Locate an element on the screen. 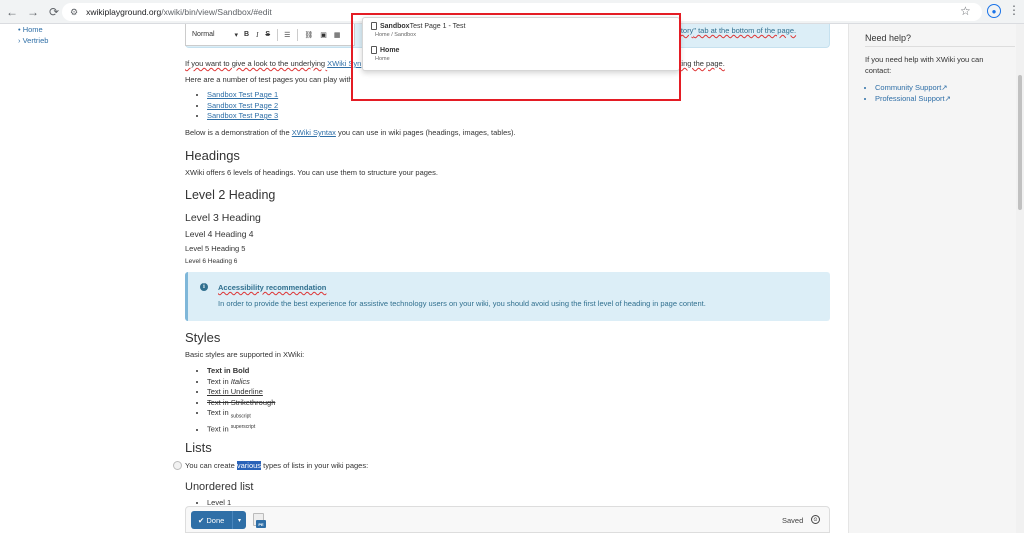 The image size is (1024, 533). list-item: Text in Underline is located at coordinates (241, 392).